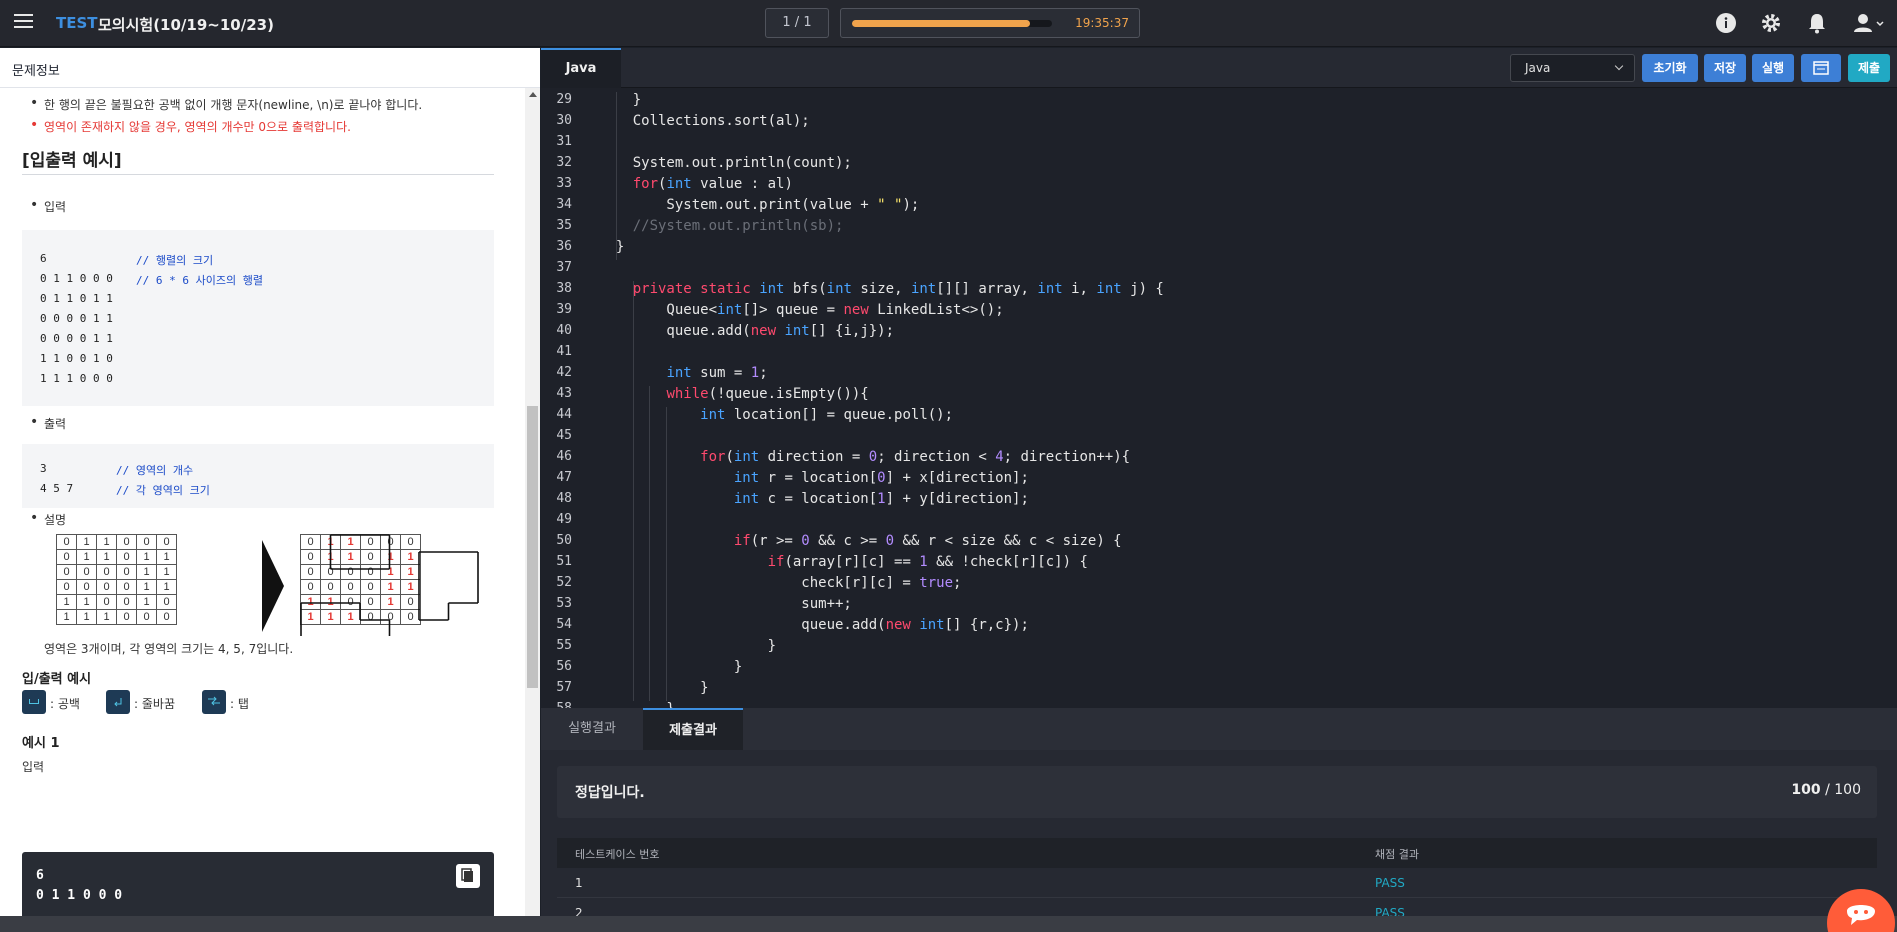 The height and width of the screenshot is (932, 1897). I want to click on scroll-thumb, so click(532, 547).